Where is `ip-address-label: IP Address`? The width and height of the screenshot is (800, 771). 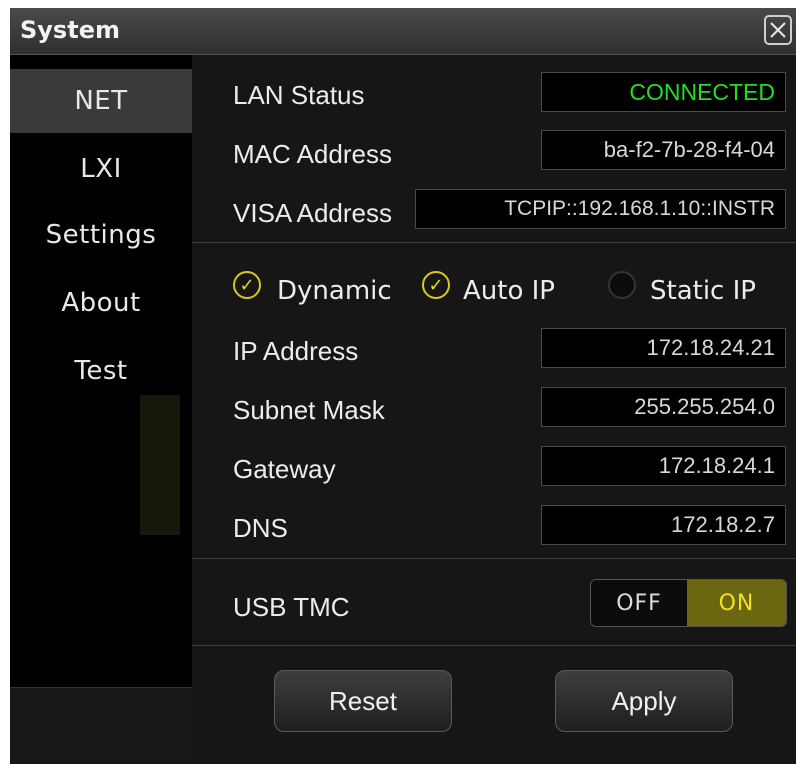
ip-address-label: IP Address is located at coordinates (296, 351).